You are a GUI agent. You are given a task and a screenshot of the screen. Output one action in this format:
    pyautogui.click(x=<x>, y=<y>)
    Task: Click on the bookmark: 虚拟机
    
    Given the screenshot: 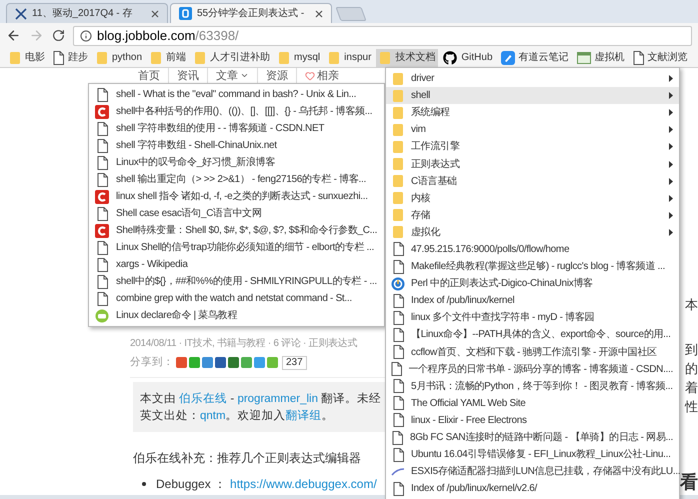 What is the action you would take?
    pyautogui.click(x=601, y=57)
    